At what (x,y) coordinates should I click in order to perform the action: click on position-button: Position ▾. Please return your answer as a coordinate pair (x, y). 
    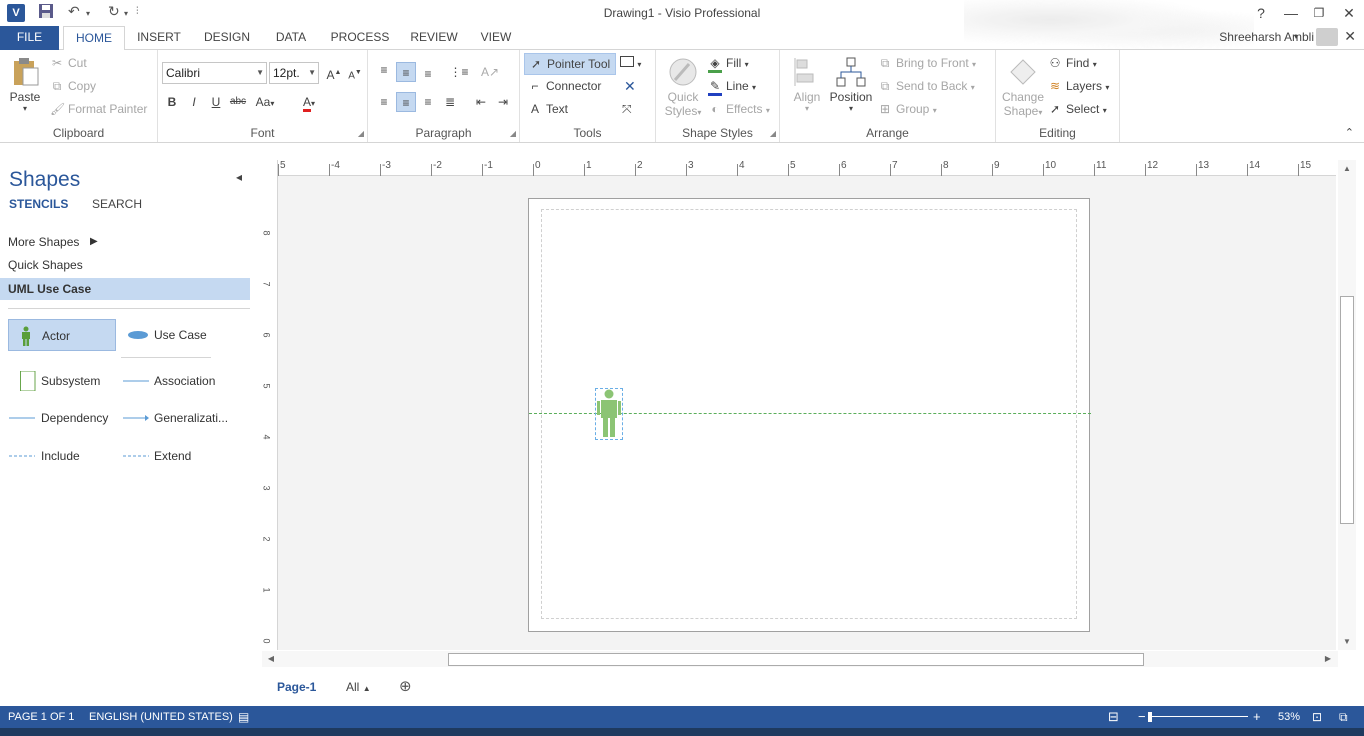
    Looking at the image, I should click on (851, 84).